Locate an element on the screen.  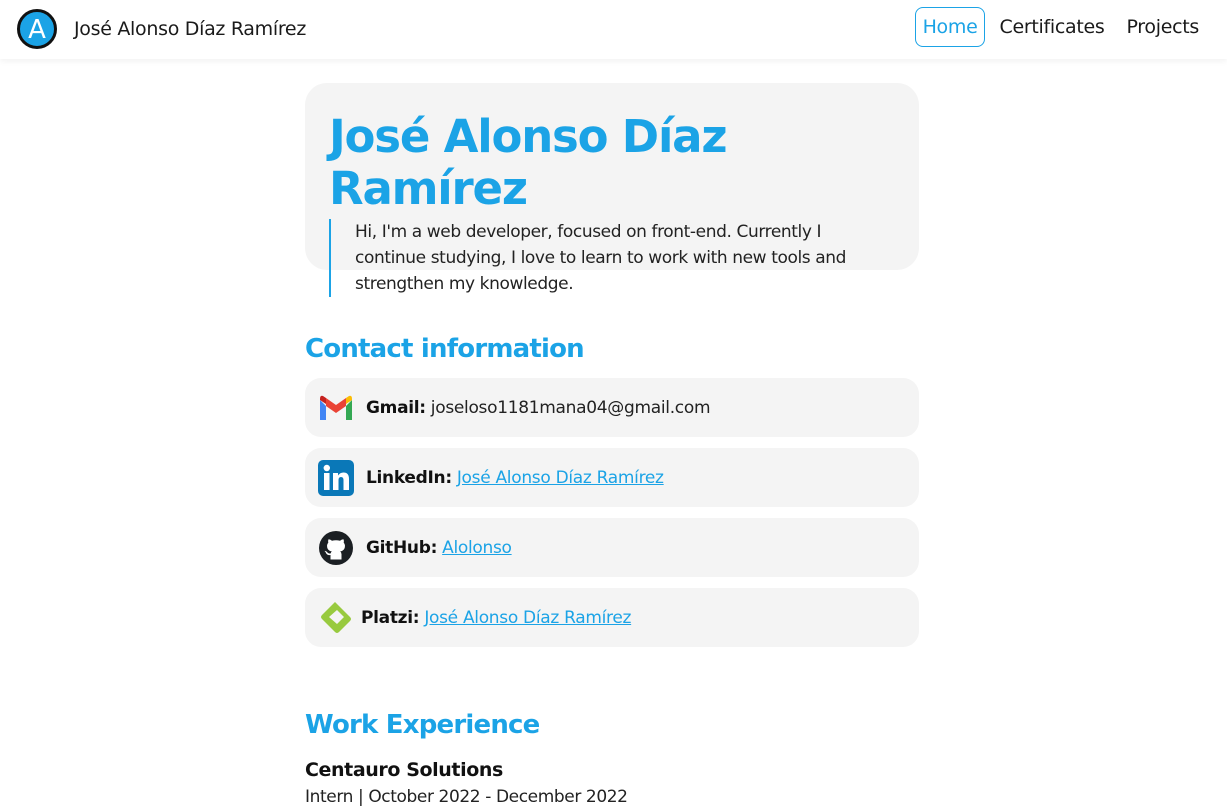
work-company: Centauro Solutions is located at coordinates (404, 770).